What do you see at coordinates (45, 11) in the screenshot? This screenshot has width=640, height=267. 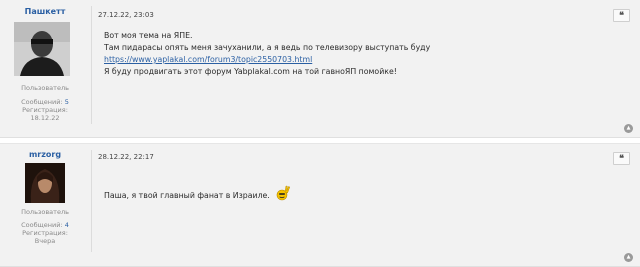 I see `author-name: Пашкетт` at bounding box center [45, 11].